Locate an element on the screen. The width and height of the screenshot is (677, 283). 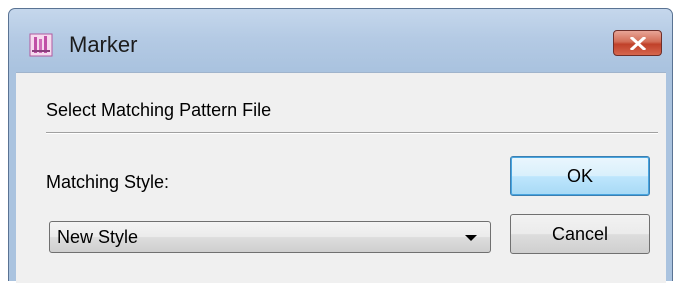
cancel-button: Cancel is located at coordinates (580, 234).